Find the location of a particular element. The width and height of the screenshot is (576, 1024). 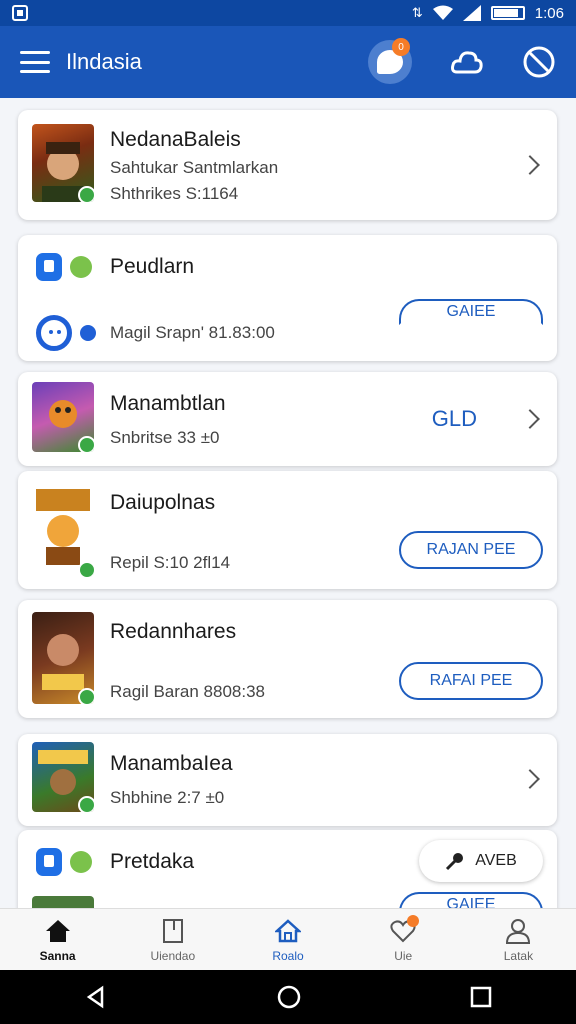

nav-label: Roalo is located at coordinates (288, 955).